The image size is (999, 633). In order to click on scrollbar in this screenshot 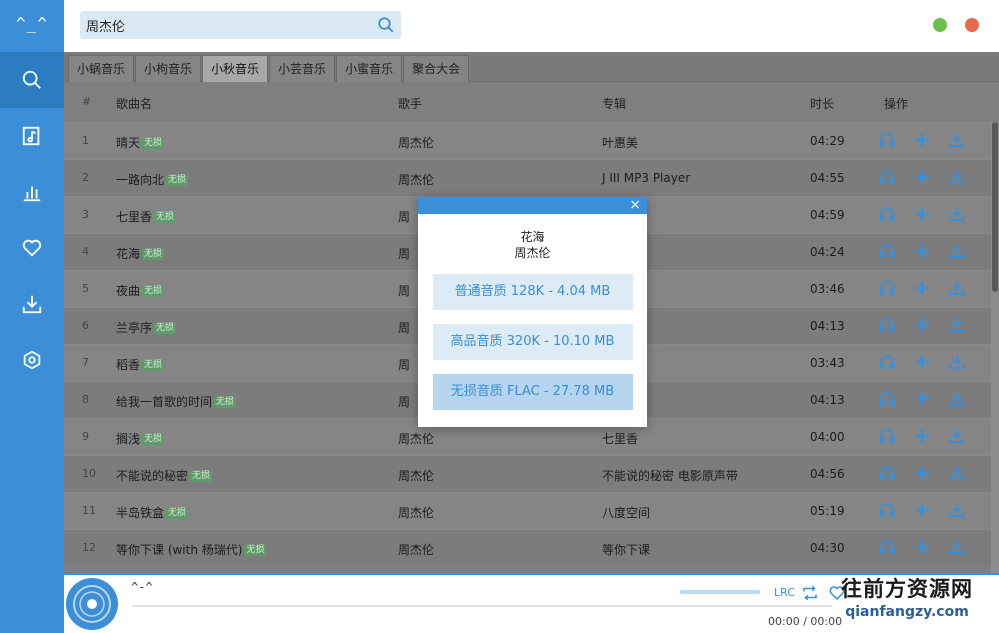, I will do `click(995, 347)`.